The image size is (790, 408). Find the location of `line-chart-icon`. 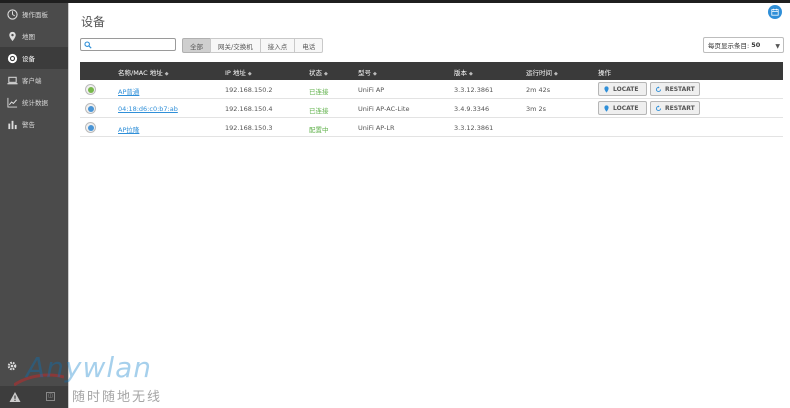

line-chart-icon is located at coordinates (12, 102).